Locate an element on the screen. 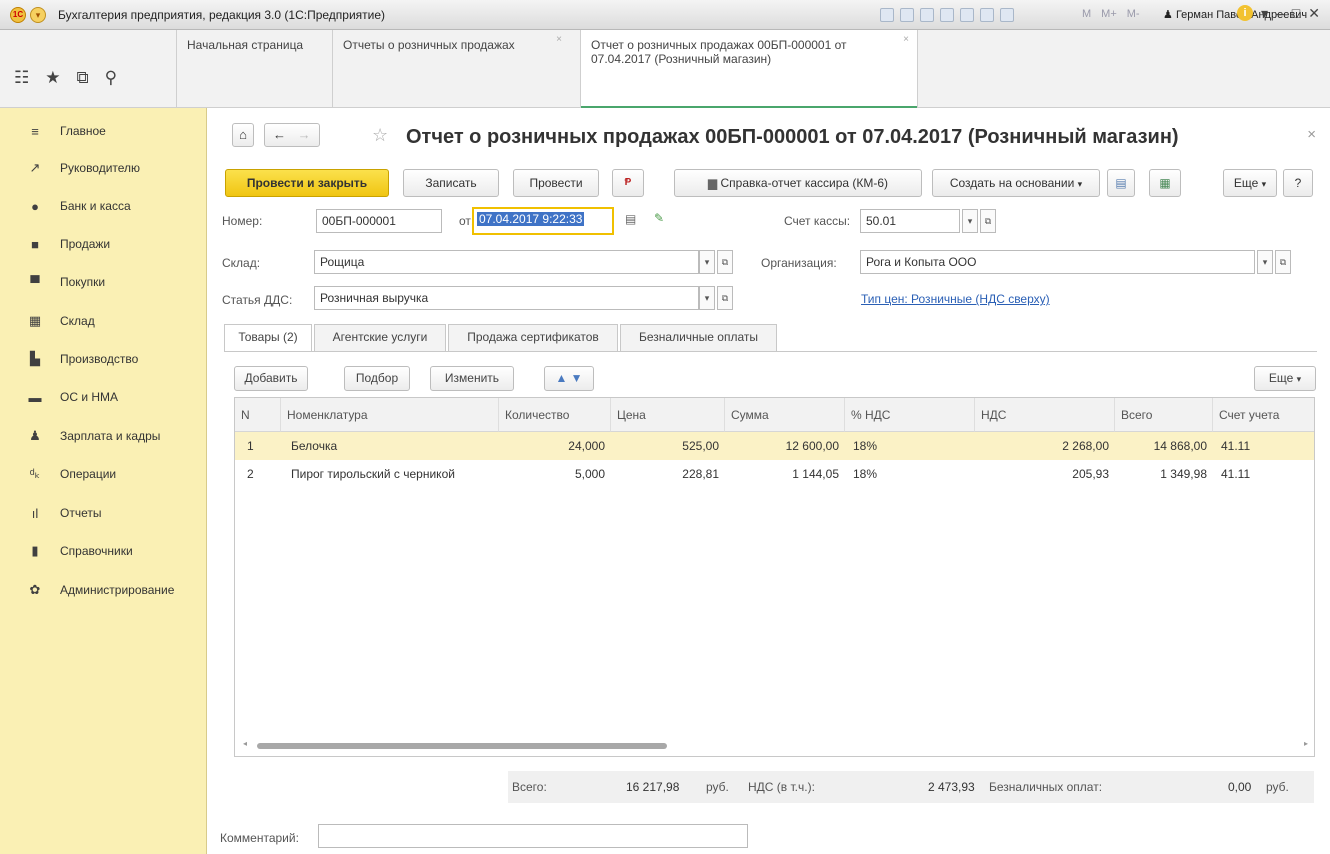  sidebar-item-bank: ● Банк и касса is located at coordinates (103, 206).